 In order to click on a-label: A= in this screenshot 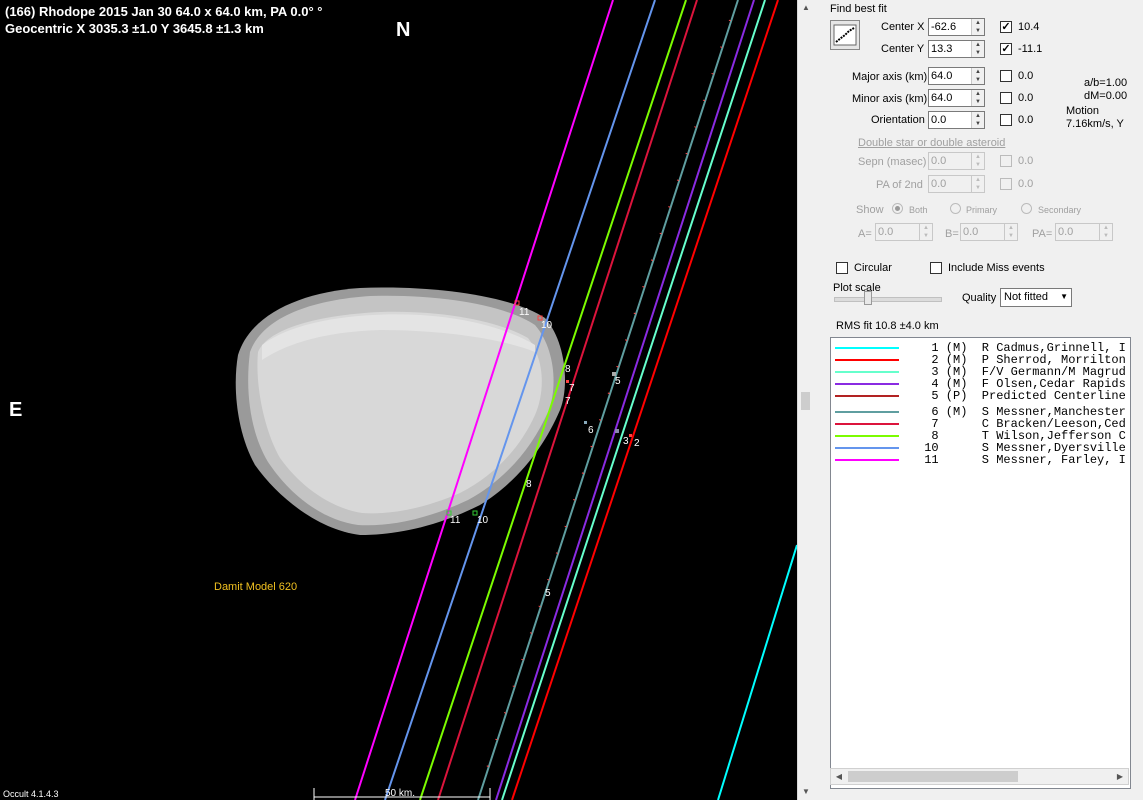, I will do `click(865, 234)`.